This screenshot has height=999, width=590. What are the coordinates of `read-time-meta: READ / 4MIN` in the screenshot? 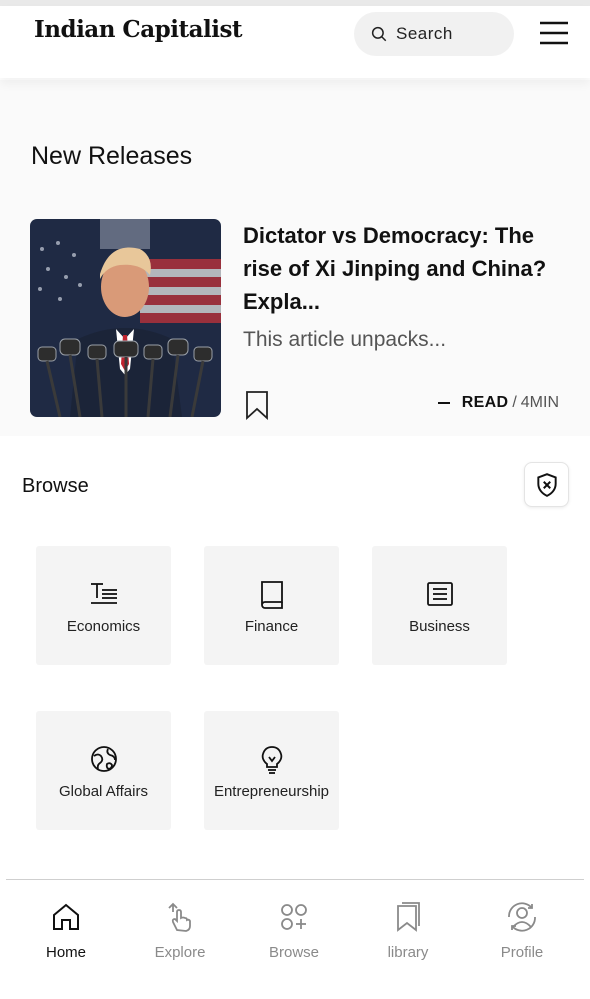 It's located at (498, 403).